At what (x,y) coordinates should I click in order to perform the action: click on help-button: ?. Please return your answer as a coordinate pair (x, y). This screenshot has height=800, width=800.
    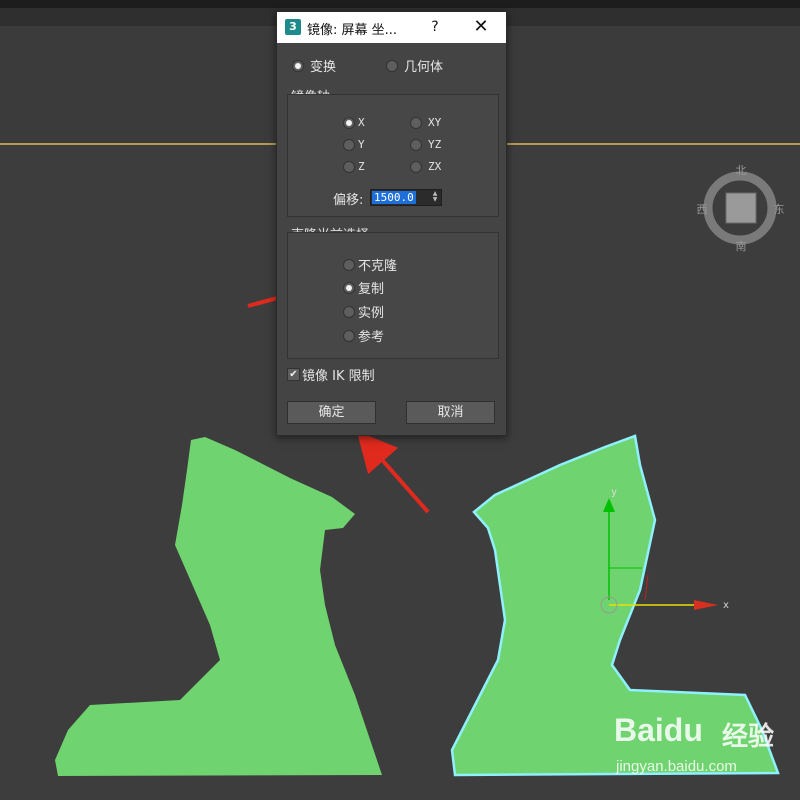
    Looking at the image, I should click on (435, 27).